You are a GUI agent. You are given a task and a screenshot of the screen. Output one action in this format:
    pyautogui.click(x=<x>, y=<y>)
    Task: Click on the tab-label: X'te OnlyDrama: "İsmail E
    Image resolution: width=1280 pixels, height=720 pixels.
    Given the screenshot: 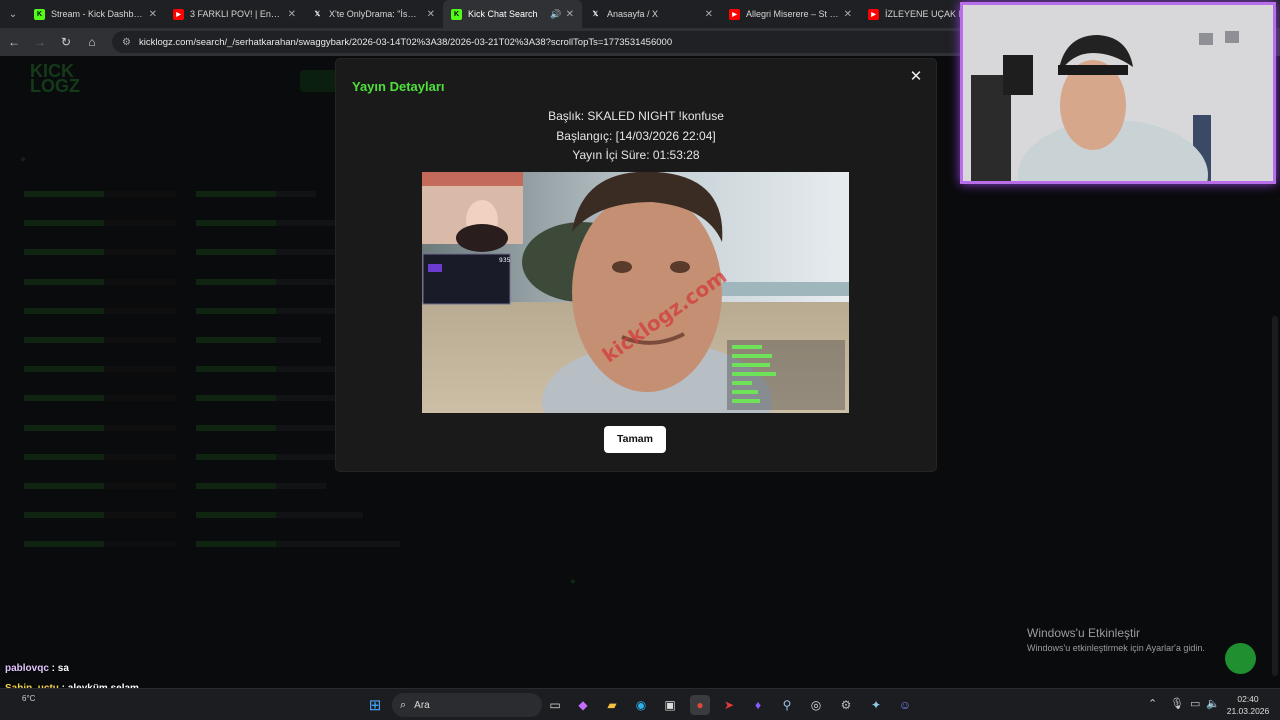 What is the action you would take?
    pyautogui.click(x=376, y=14)
    